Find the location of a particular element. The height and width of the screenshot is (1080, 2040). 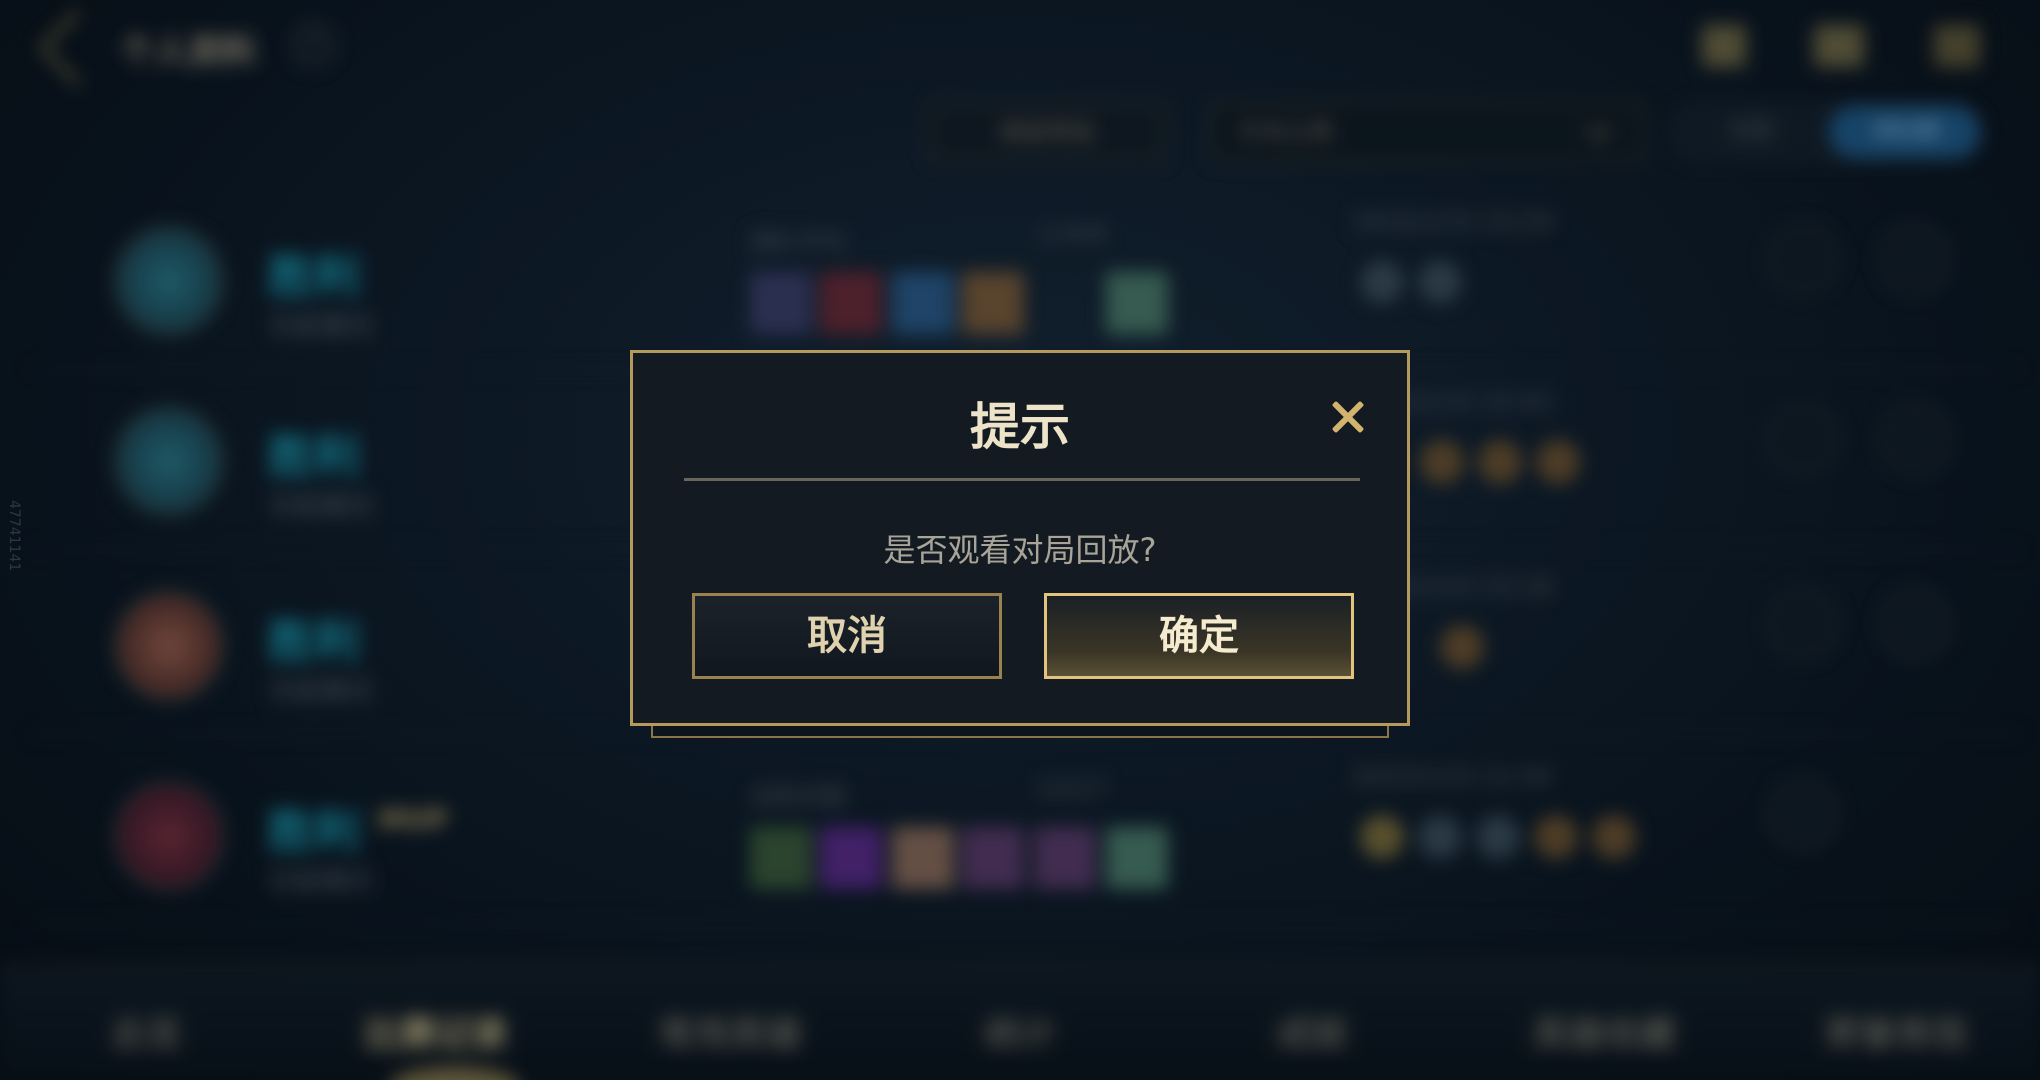

replay-prompt-dialog: 提示 是否观看对局回放? 取消 确定 is located at coordinates (1020, 538).